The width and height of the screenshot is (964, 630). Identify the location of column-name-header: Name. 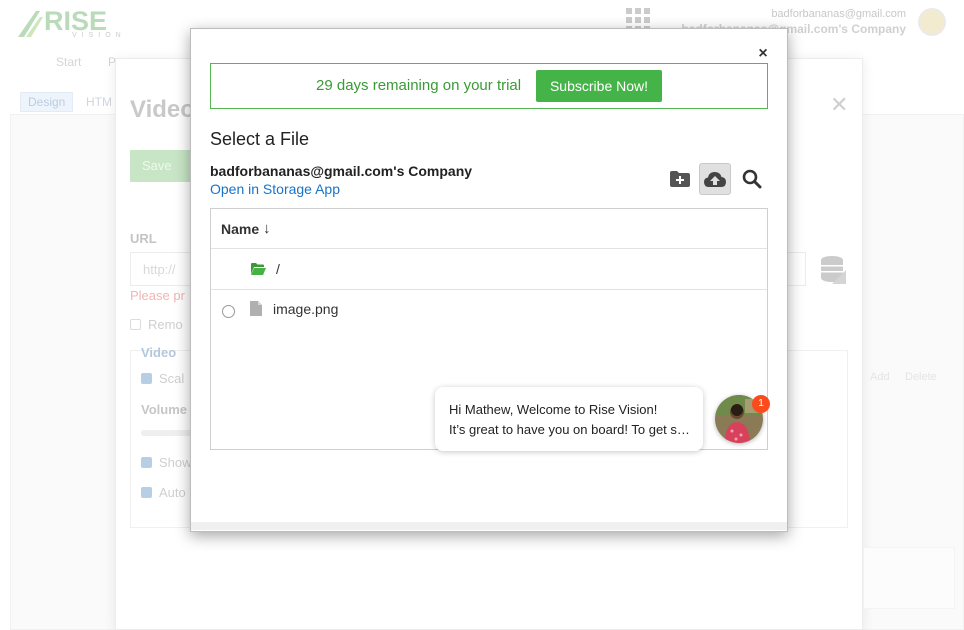
(240, 229).